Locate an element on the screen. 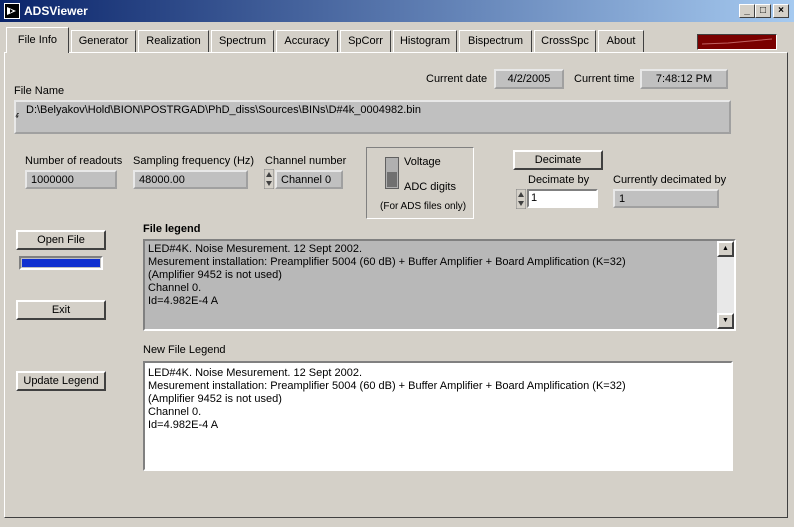 The height and width of the screenshot is (527, 794). tab-bispectrum: Bispectrum is located at coordinates (495, 41).